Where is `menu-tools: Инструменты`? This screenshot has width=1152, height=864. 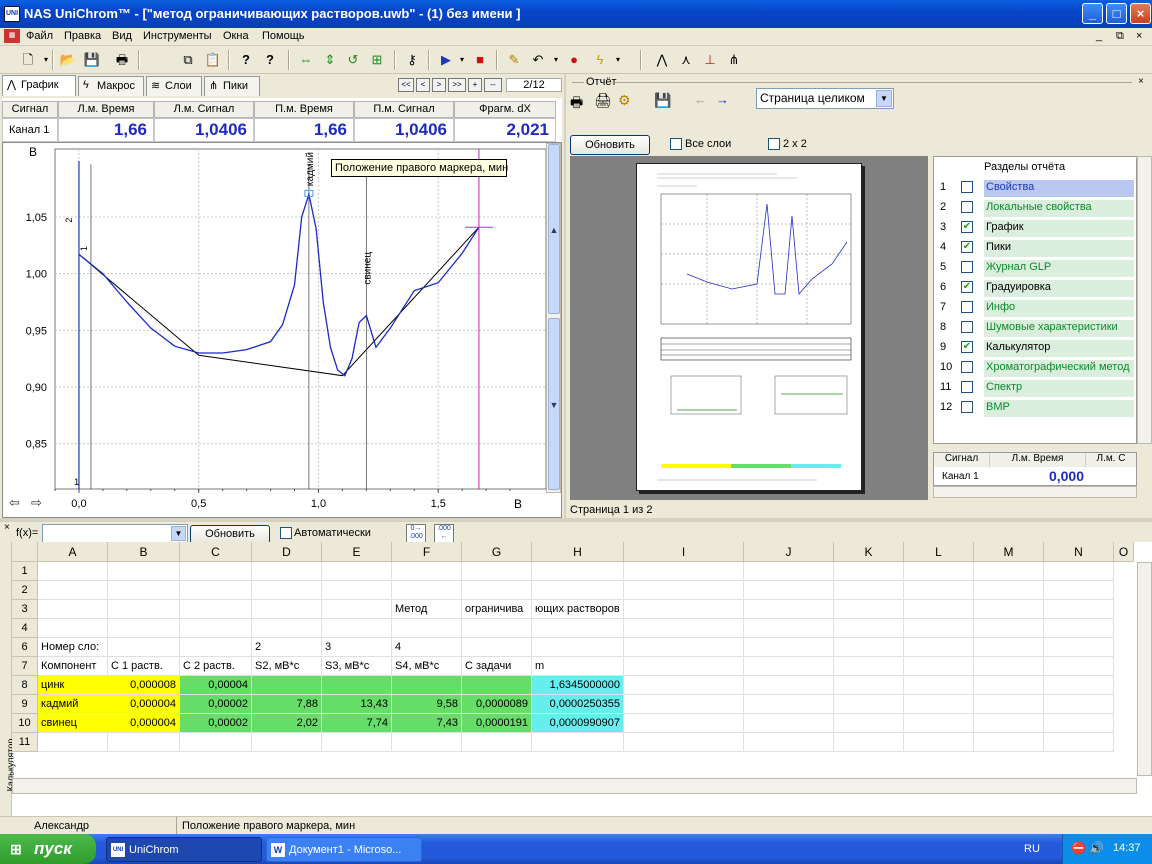
menu-tools: Инструменты is located at coordinates (177, 36).